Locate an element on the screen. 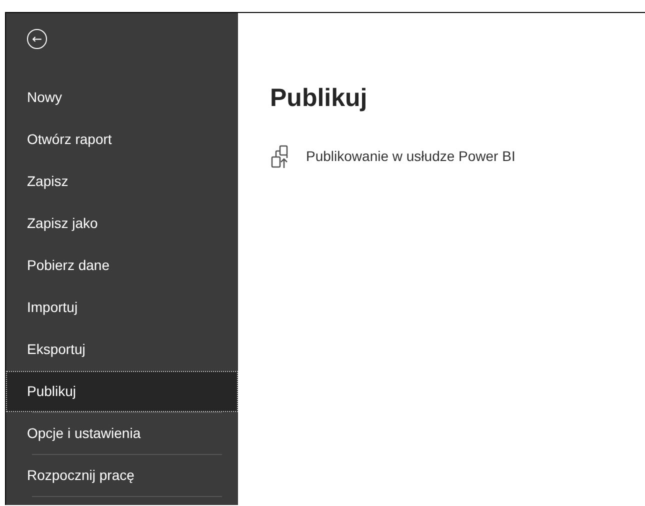 The height and width of the screenshot is (506, 645). menu-item: Zapisz jako is located at coordinates (122, 223).